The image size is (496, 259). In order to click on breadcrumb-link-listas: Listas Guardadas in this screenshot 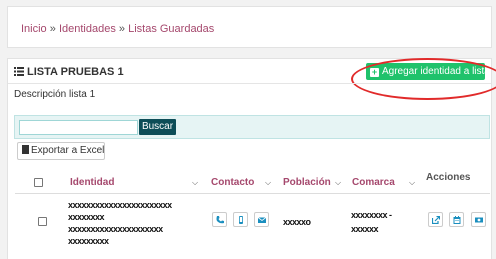, I will do `click(171, 29)`.